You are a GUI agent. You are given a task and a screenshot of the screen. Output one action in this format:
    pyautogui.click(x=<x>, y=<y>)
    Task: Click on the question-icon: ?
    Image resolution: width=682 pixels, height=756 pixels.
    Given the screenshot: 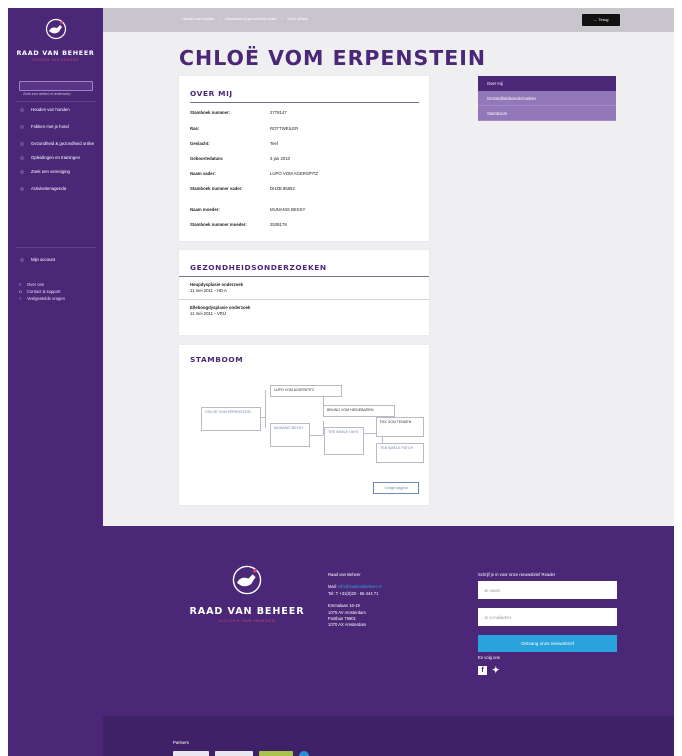 What is the action you would take?
    pyautogui.click(x=20, y=298)
    